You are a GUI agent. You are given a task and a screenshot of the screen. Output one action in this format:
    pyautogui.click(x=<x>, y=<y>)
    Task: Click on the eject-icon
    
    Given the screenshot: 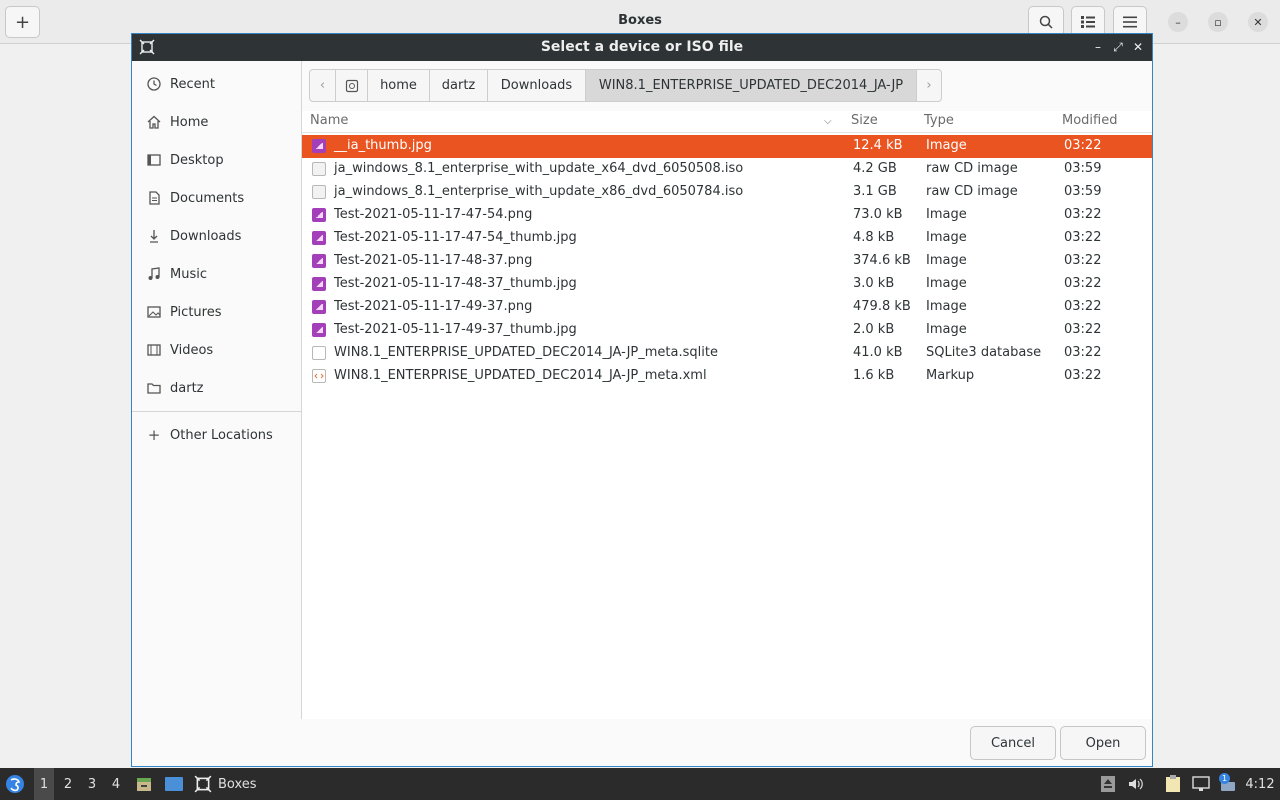 What is the action you would take?
    pyautogui.click(x=1108, y=784)
    